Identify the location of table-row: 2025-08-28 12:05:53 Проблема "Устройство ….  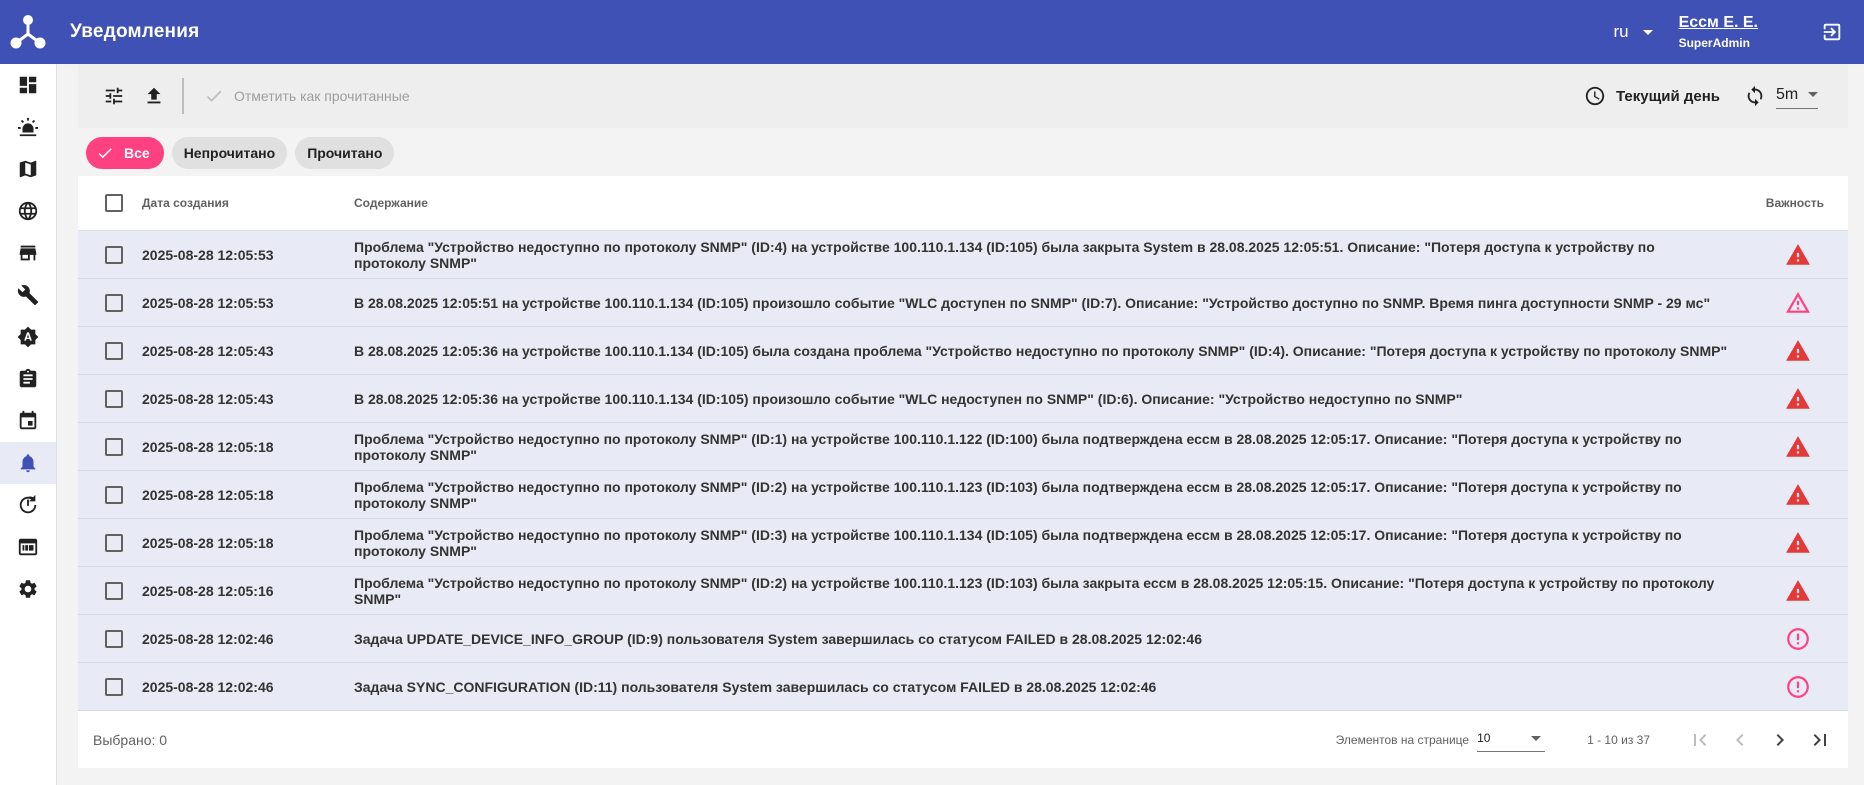
(963, 255).